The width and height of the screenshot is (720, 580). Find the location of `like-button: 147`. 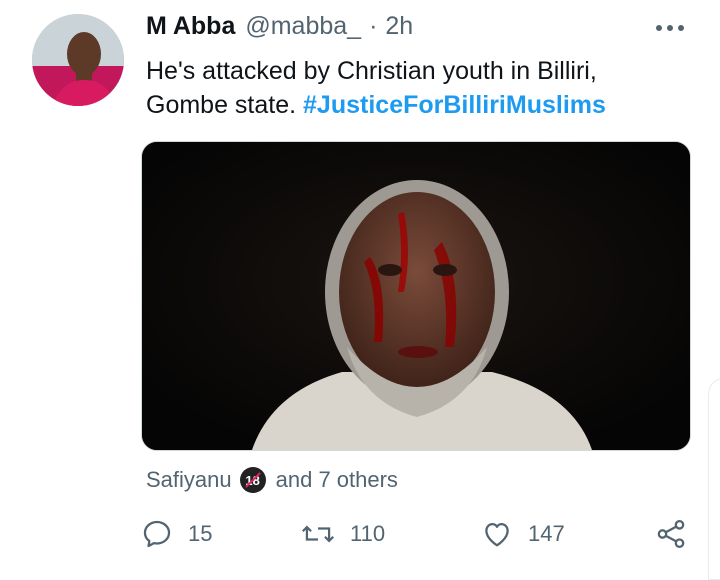

like-button: 147 is located at coordinates (522, 534).